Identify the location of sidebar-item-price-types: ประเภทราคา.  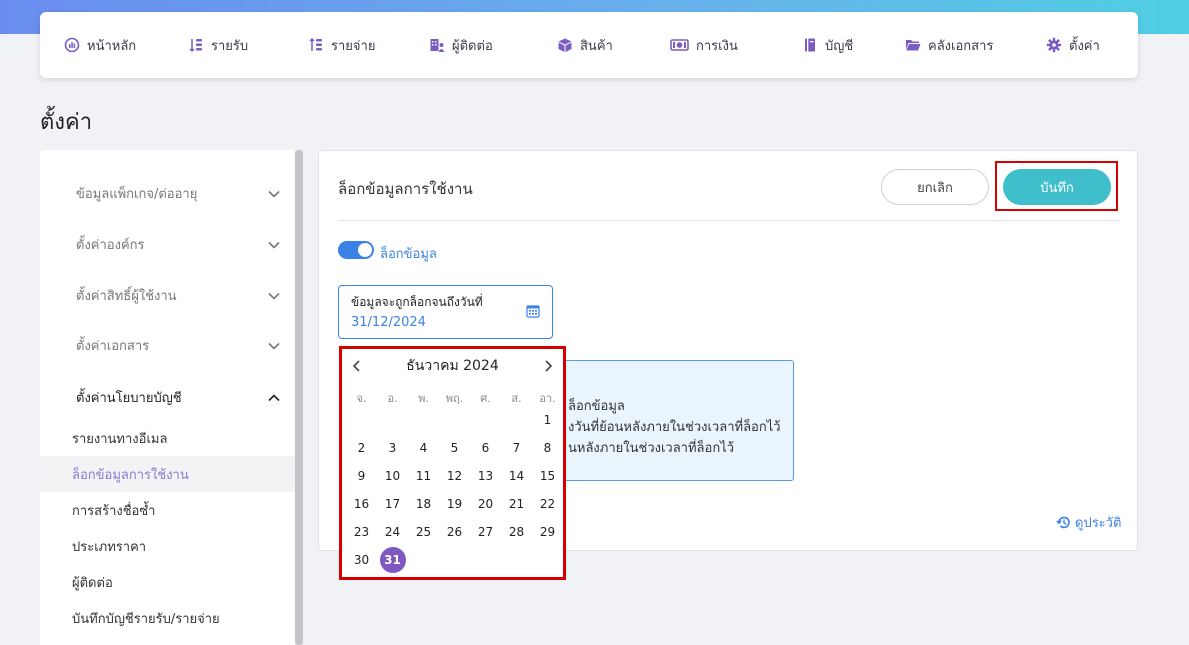
(167, 546).